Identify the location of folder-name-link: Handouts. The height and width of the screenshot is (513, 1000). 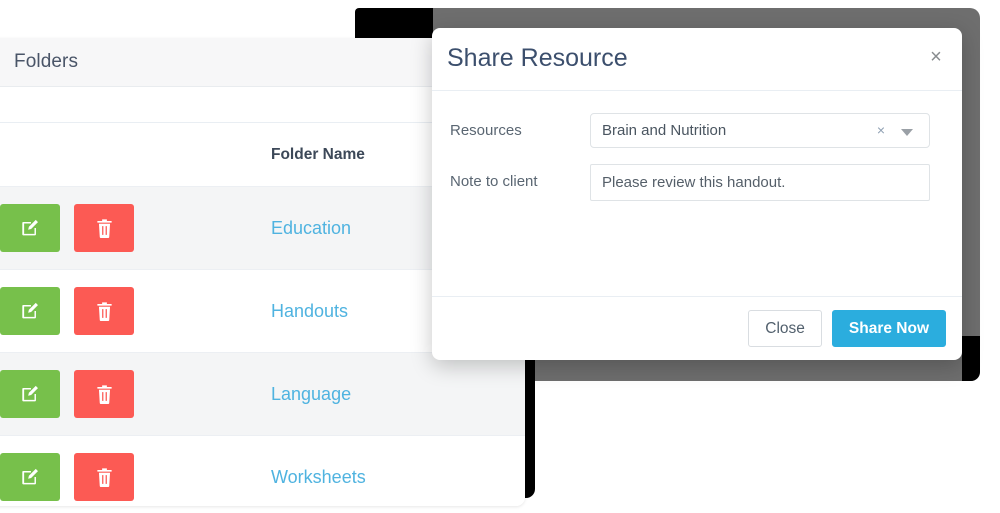
(309, 311).